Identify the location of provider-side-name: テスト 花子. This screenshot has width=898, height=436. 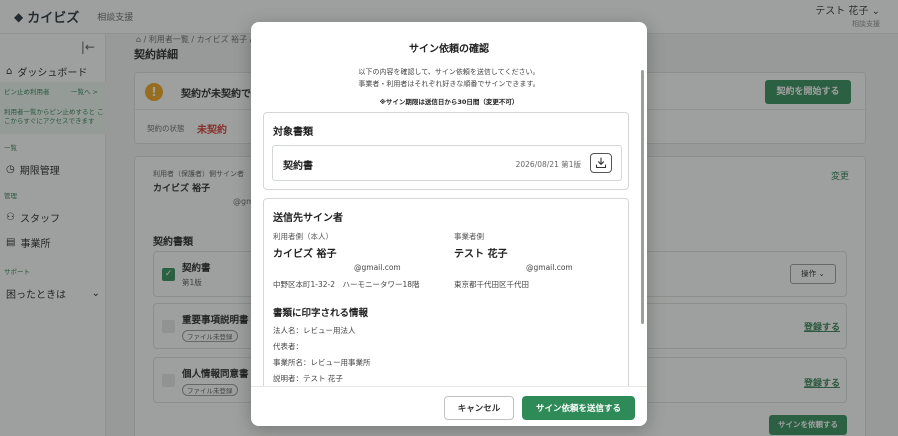
(481, 254).